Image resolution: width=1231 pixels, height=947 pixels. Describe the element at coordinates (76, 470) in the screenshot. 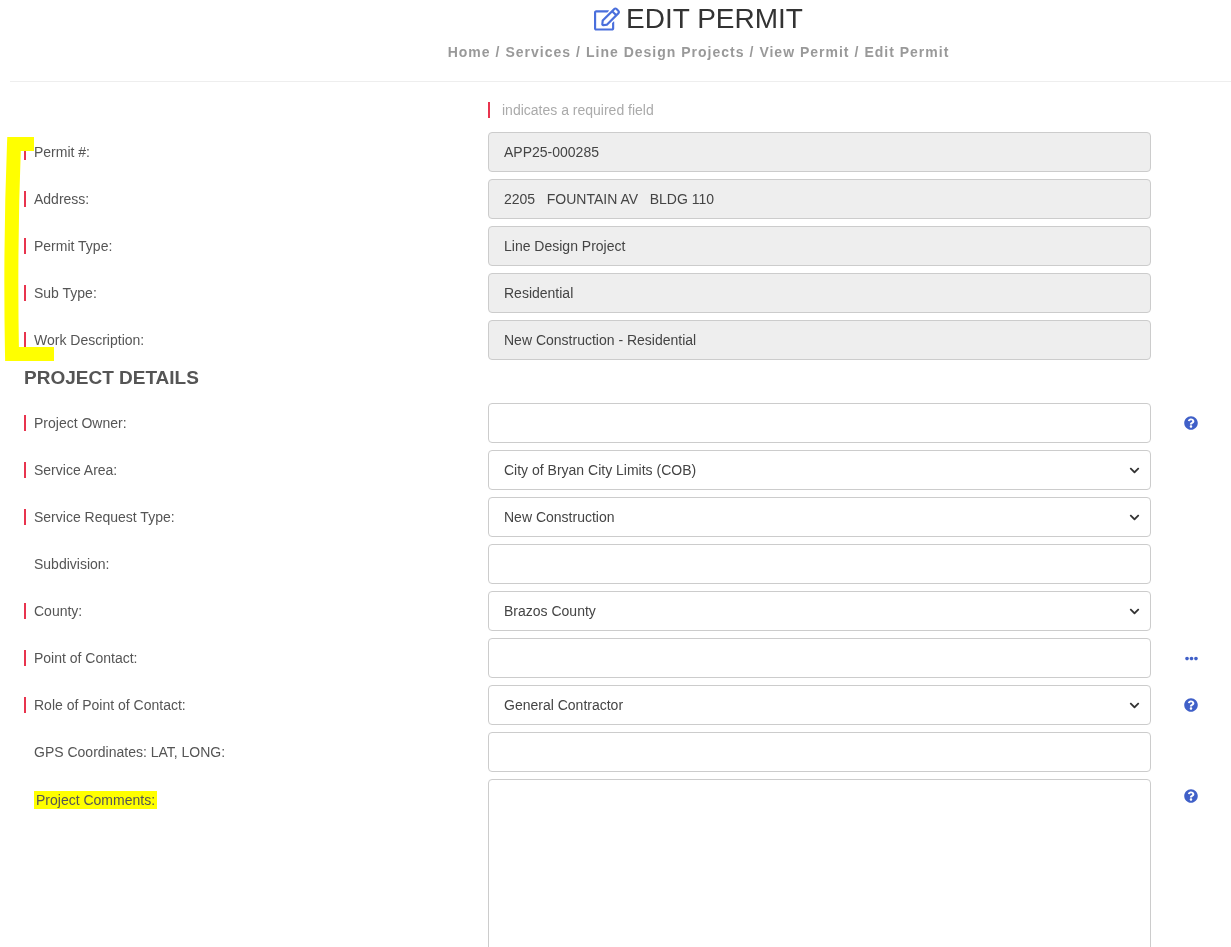

I see `field-label: Service Area:` at that location.